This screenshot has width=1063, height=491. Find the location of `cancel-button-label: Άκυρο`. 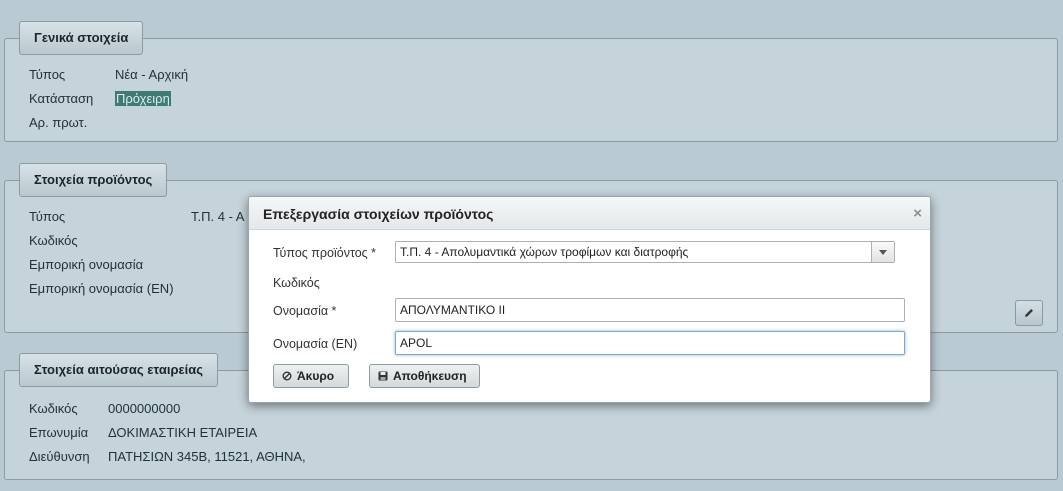

cancel-button-label: Άκυρο is located at coordinates (316, 376).